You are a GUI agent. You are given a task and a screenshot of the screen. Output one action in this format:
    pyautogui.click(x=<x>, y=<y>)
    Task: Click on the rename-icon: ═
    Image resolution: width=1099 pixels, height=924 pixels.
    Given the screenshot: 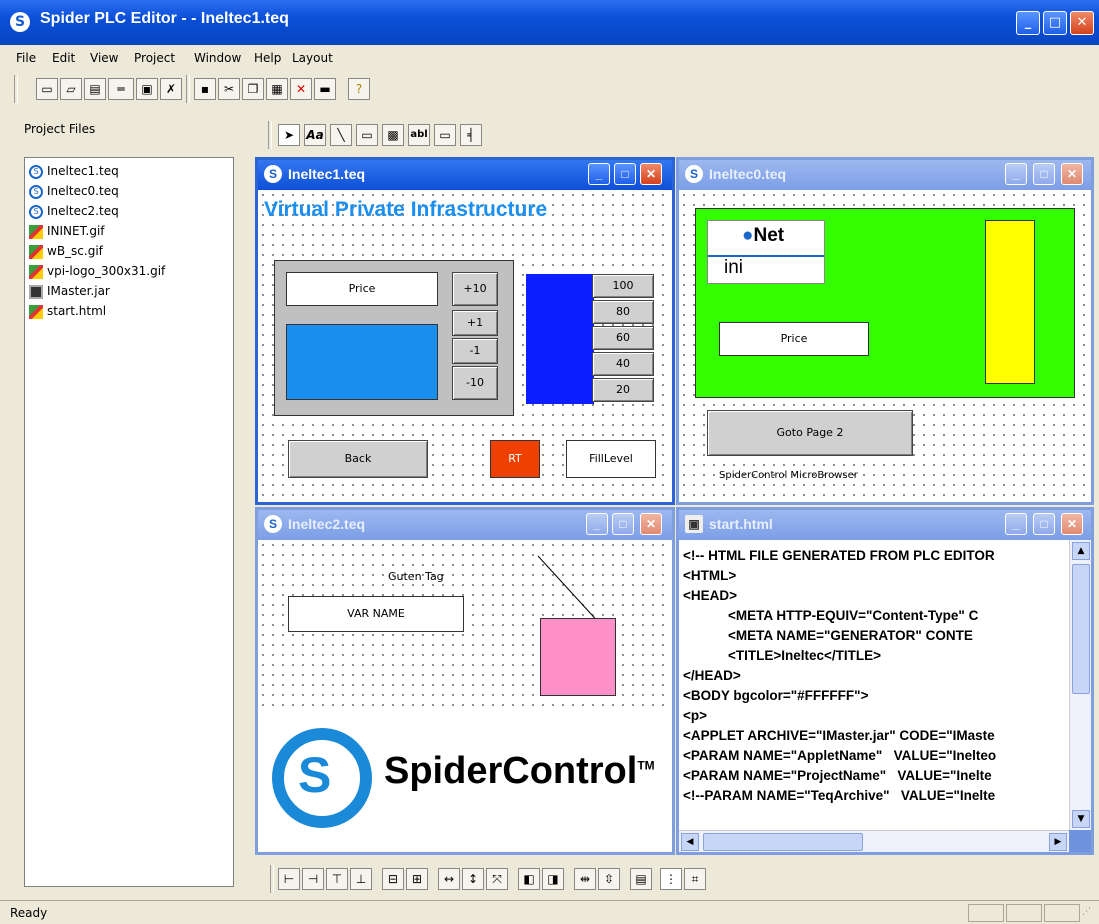 What is the action you would take?
    pyautogui.click(x=121, y=89)
    